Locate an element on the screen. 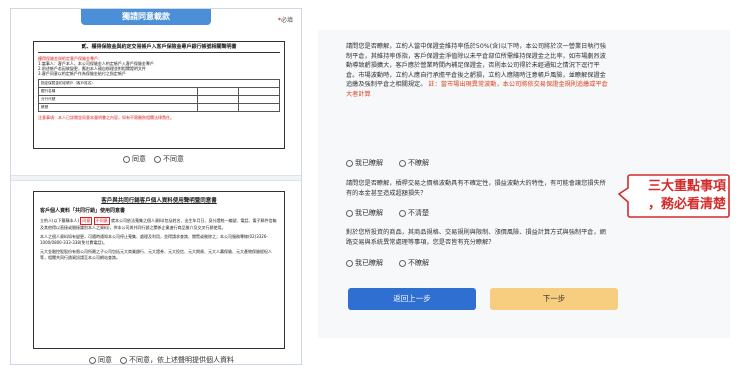 Image resolution: width=740 pixels, height=373 pixels. marketing-disagree-label: 不同意，依上述聲明提供個人資料 is located at coordinates (181, 360).